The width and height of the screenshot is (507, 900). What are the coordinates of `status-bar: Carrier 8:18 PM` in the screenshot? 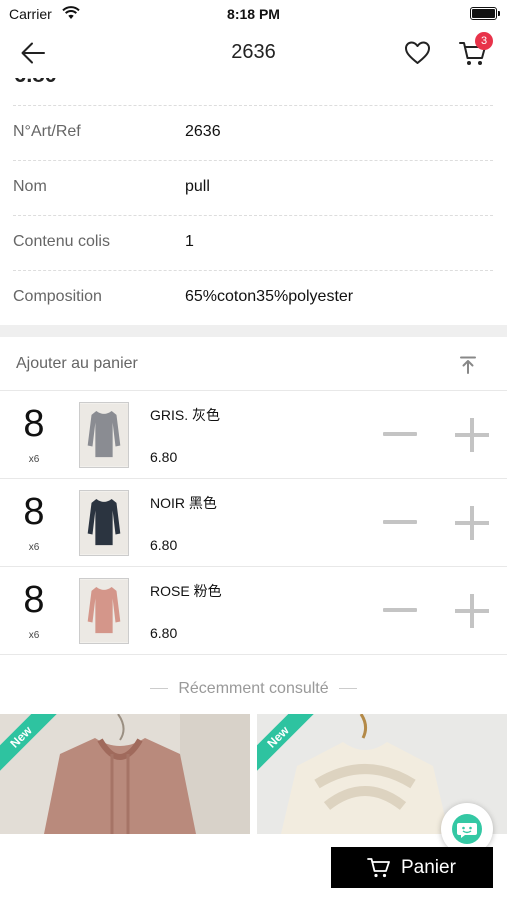 It's located at (253, 14).